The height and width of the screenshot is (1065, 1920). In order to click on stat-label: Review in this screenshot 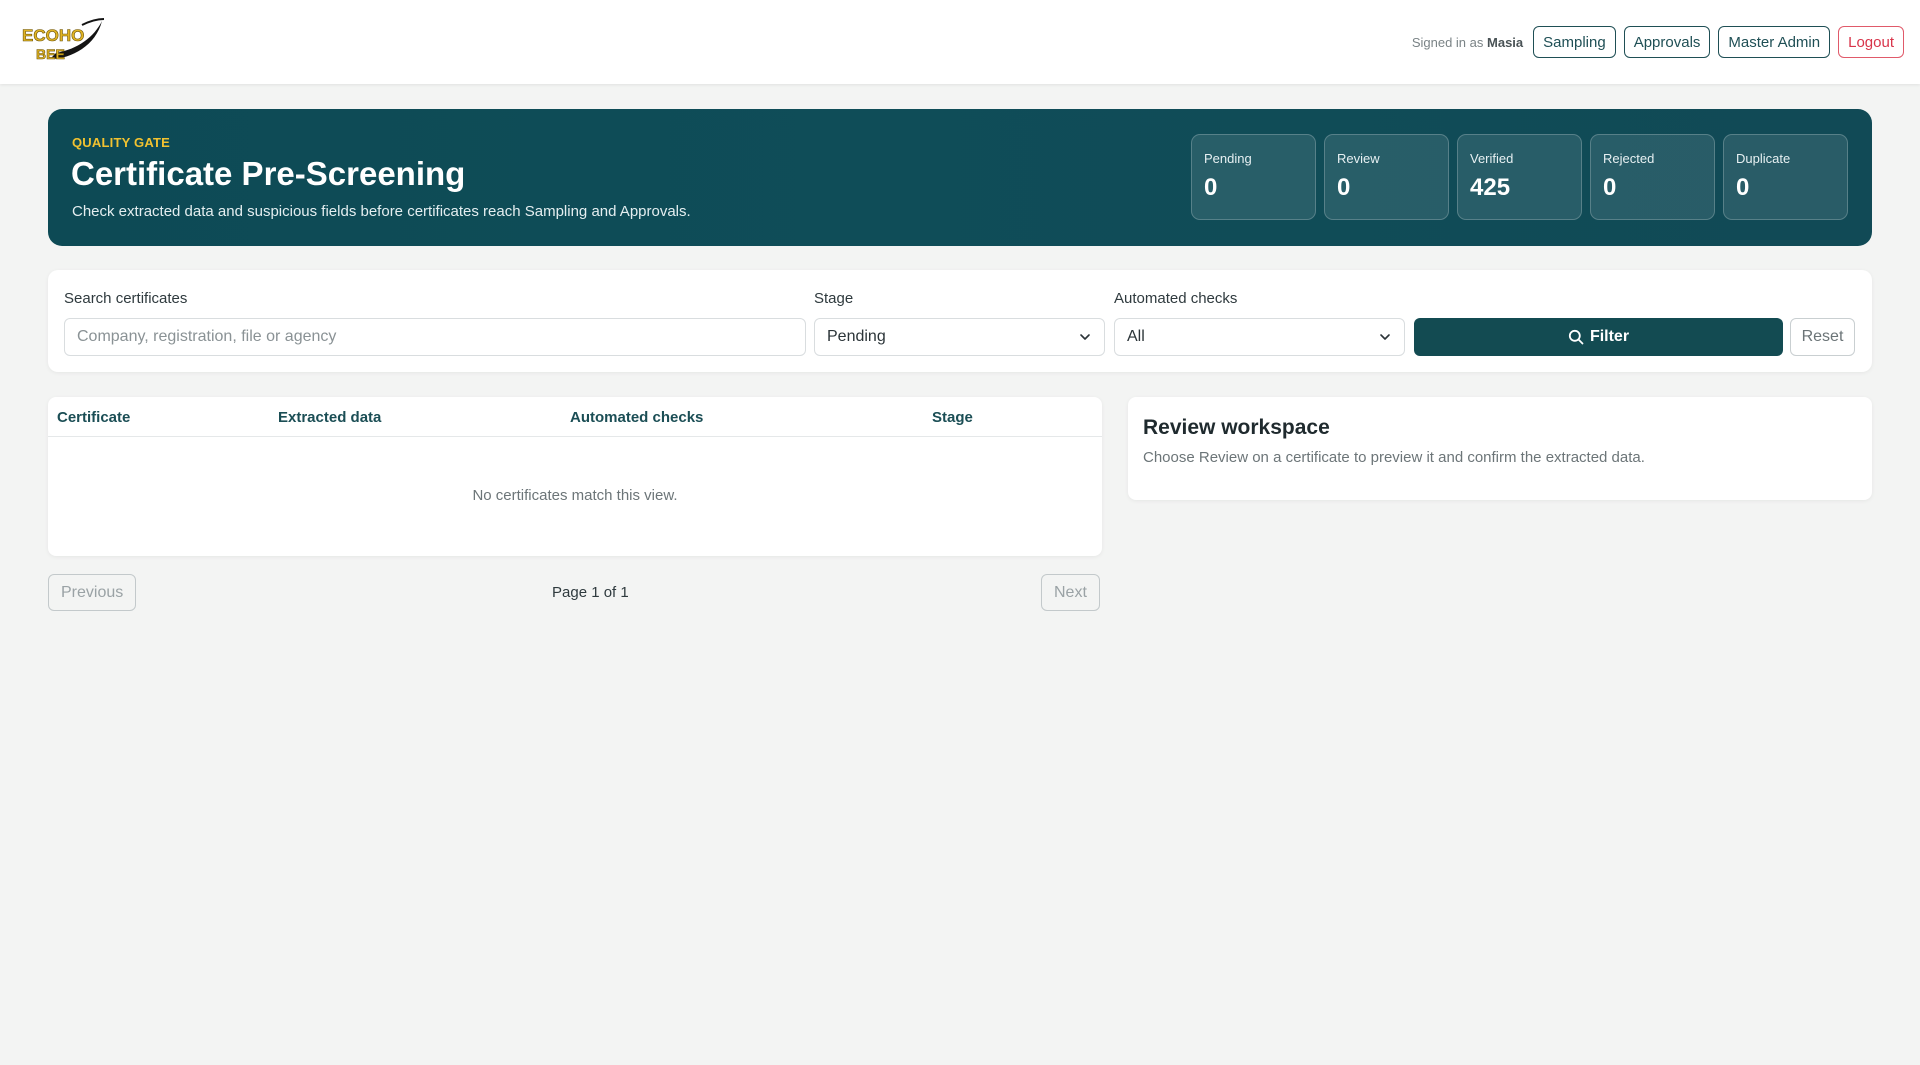, I will do `click(1358, 158)`.